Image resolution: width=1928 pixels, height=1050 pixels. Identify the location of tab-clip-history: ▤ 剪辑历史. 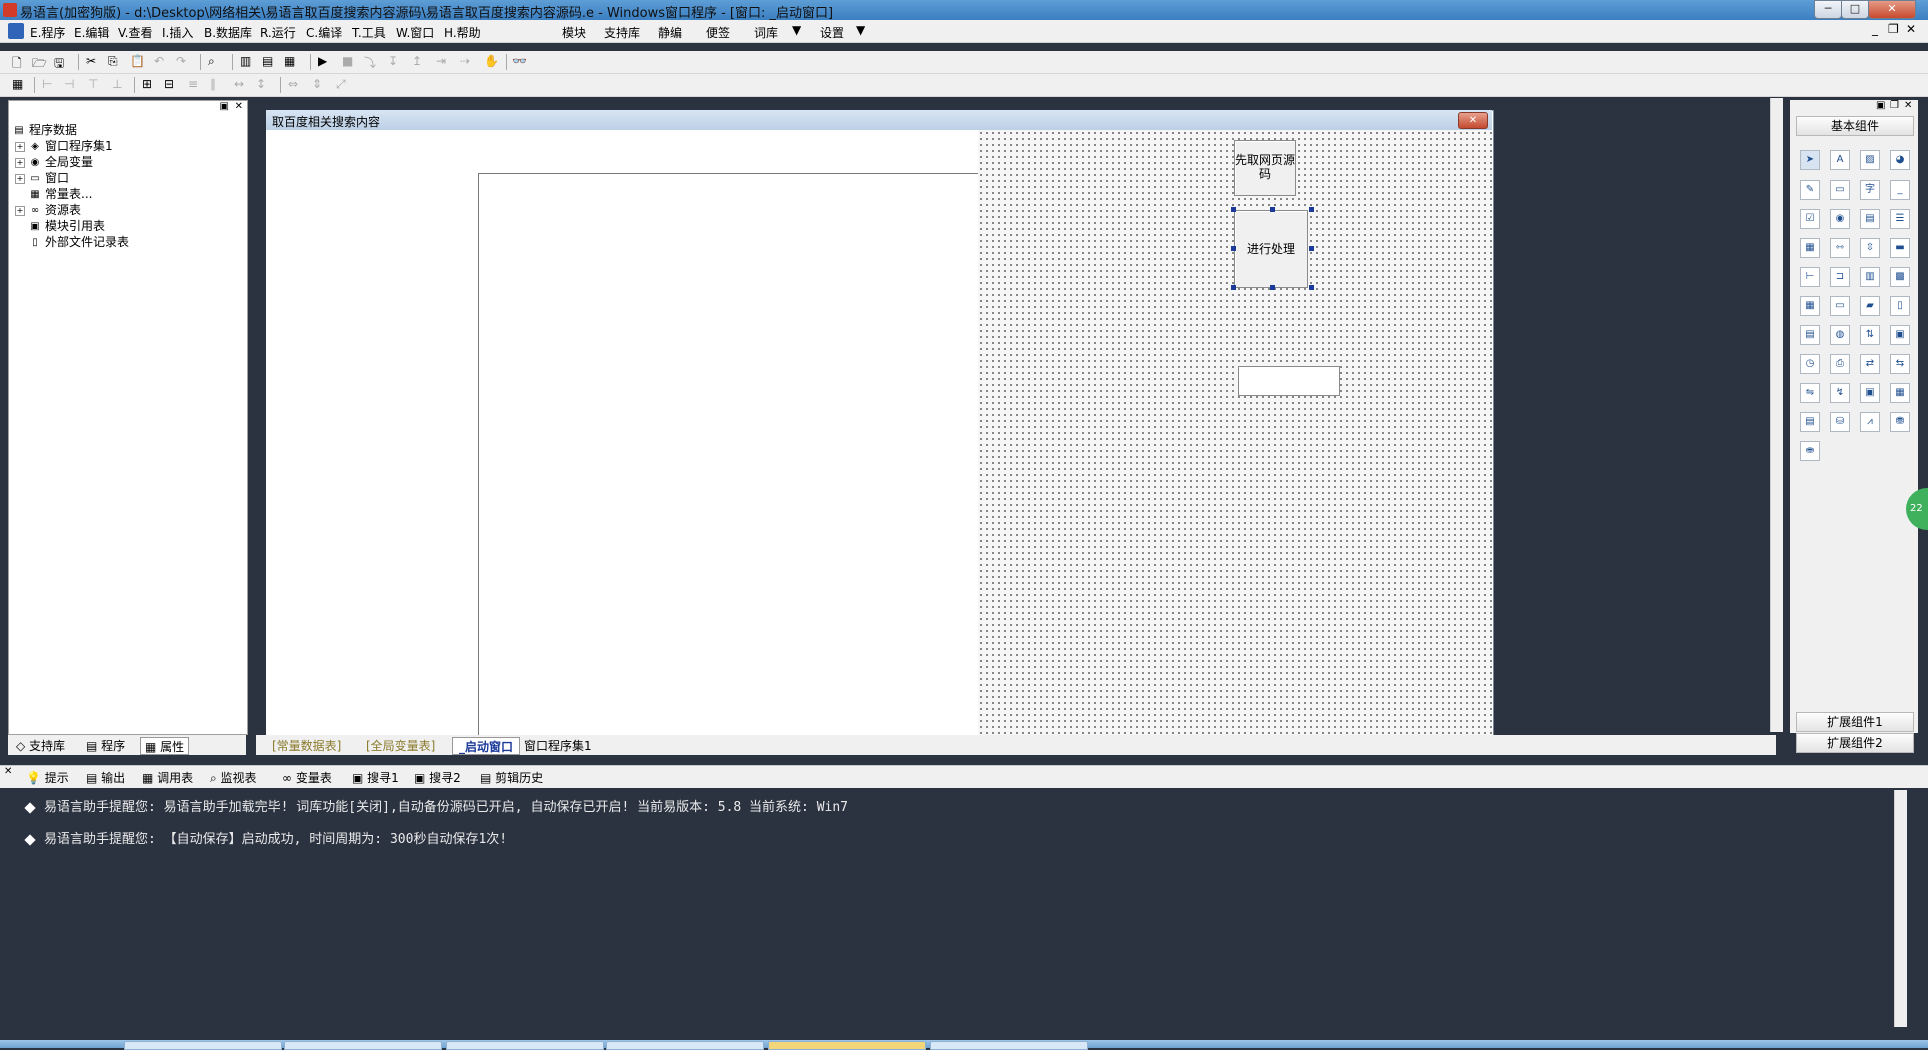
(511, 777).